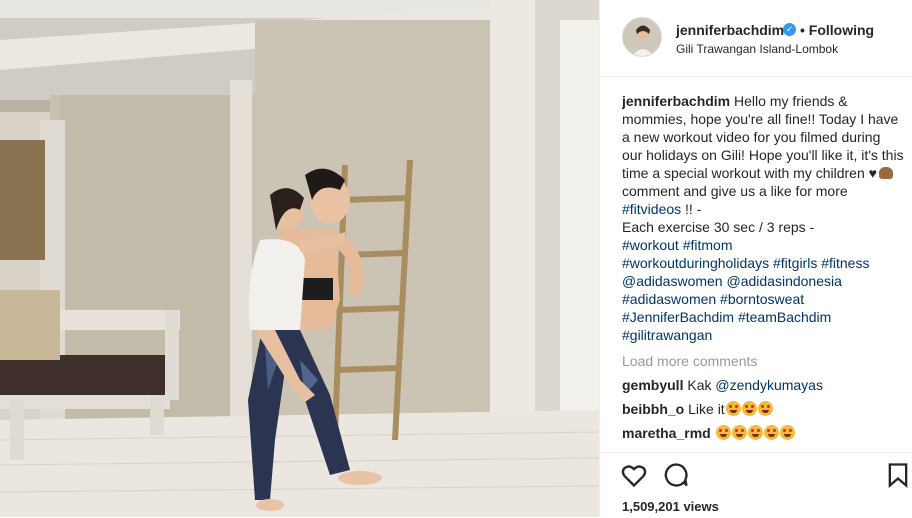 The image size is (912, 518). I want to click on mention-link: @zendykumayas, so click(769, 385).